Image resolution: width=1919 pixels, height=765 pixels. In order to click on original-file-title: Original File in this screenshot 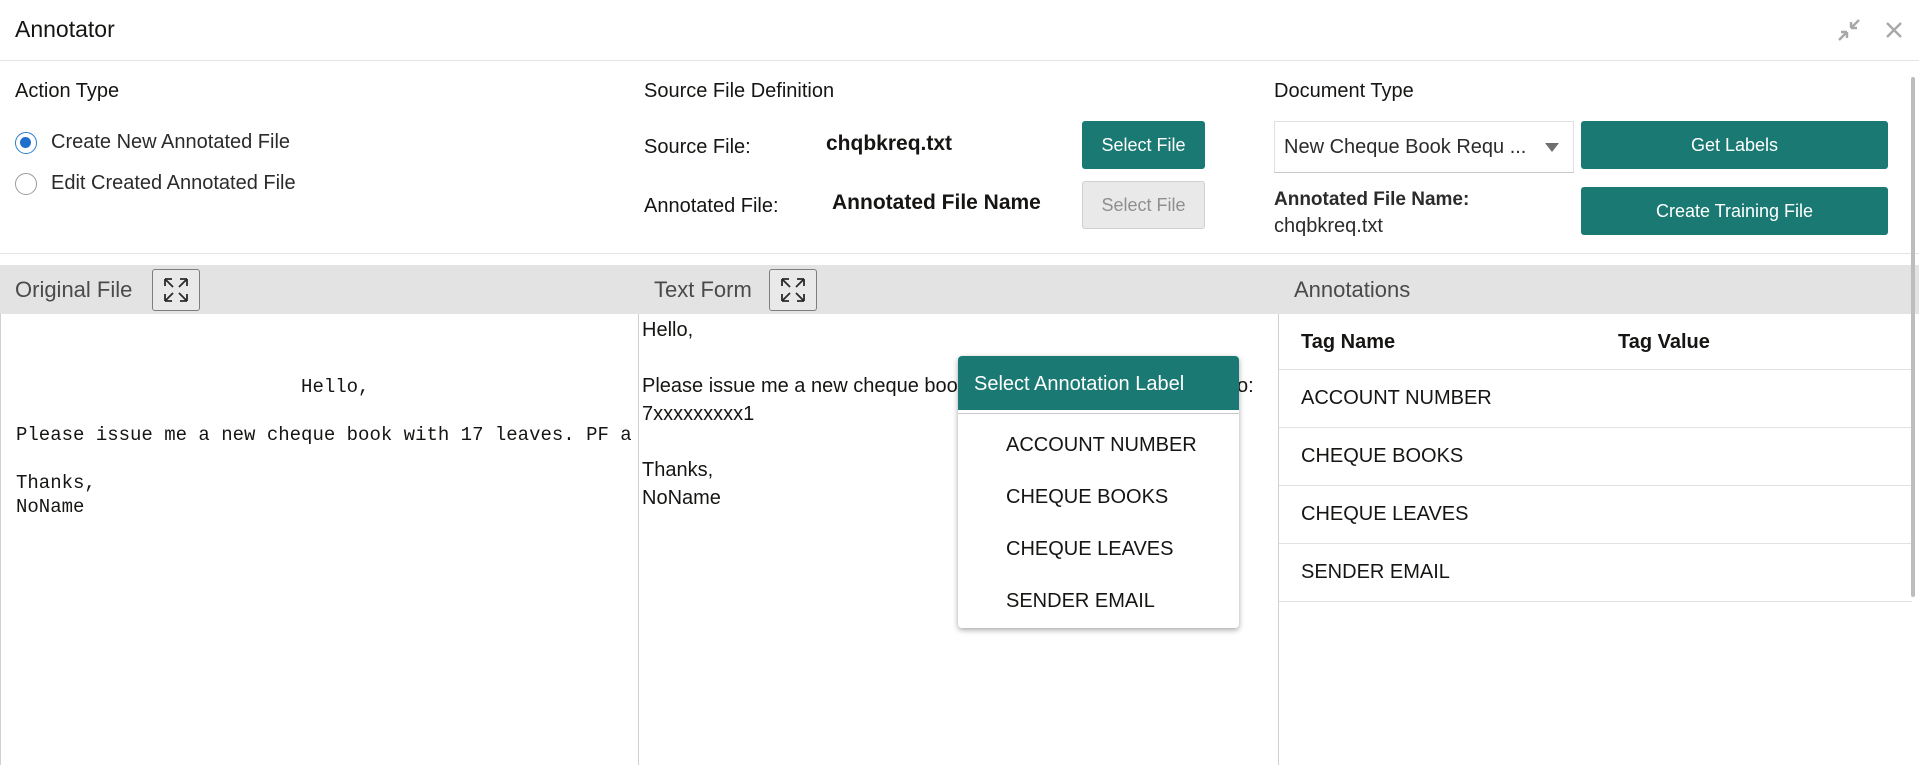, I will do `click(74, 289)`.